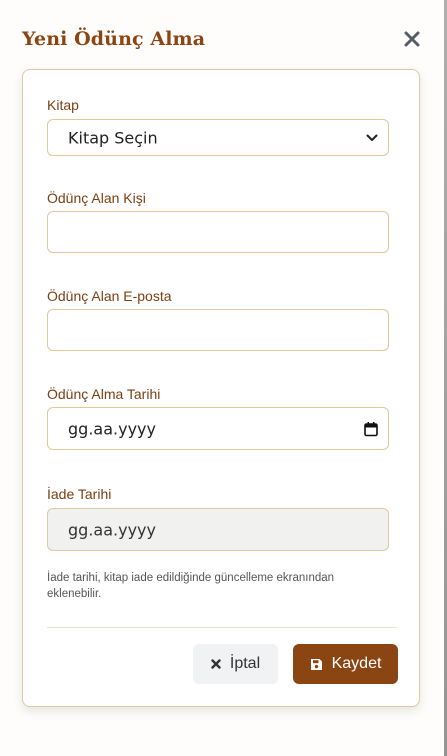 The width and height of the screenshot is (447, 756). Describe the element at coordinates (218, 232) in the screenshot. I see `borrower-name-input` at that location.